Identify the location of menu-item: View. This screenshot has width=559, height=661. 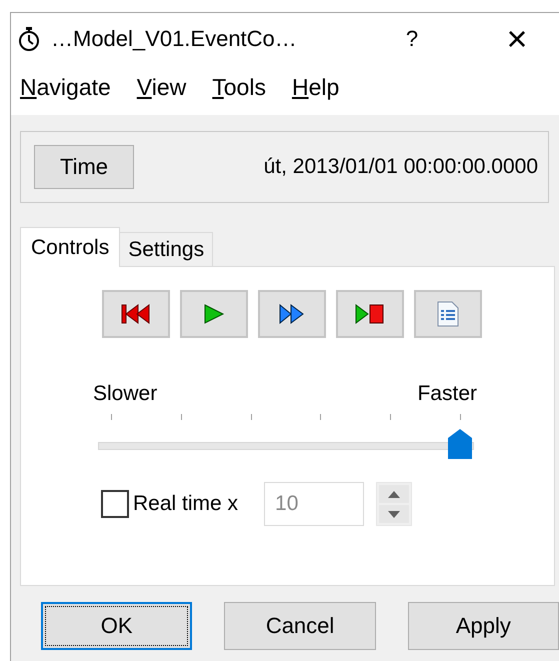
(161, 87).